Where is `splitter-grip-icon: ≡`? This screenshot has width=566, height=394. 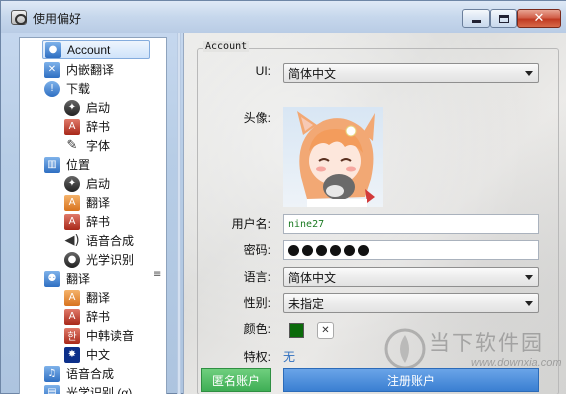
splitter-grip-icon: ≡ is located at coordinates (157, 274).